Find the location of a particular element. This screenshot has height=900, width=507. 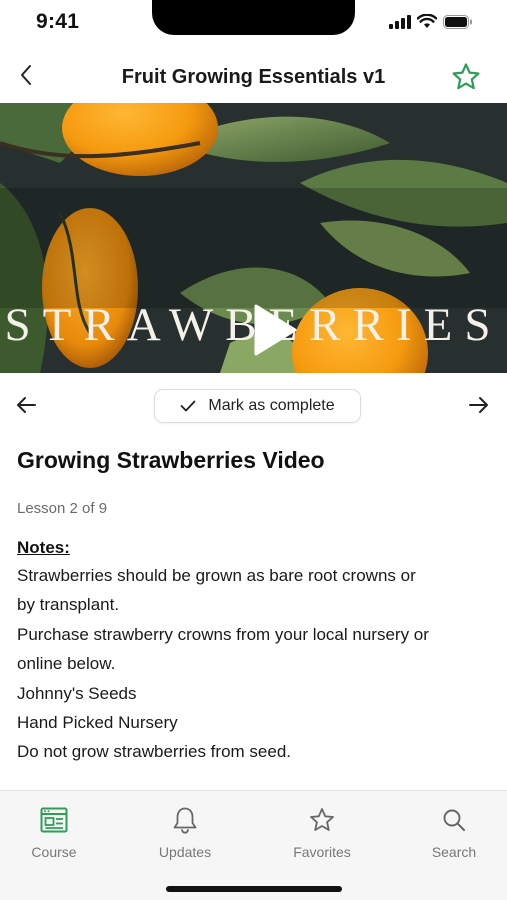

tab-course: Course is located at coordinates (54, 832).